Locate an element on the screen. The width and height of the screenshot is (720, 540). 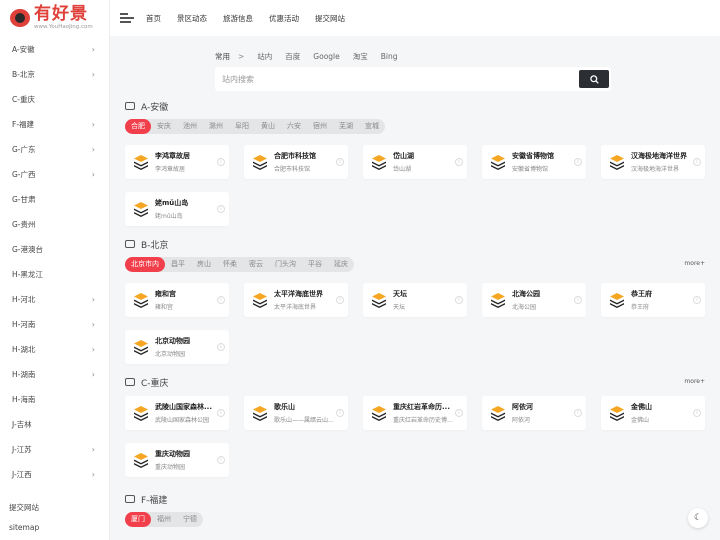
theme-toggle-button: ☾ is located at coordinates (698, 518).